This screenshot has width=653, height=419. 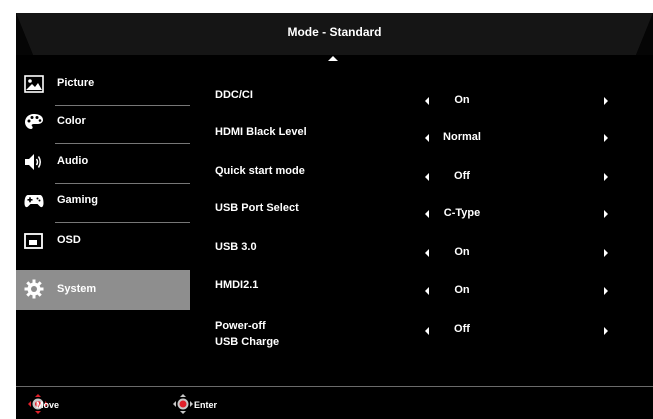 I want to click on setting-row-usb-3-0: USB 3.0 On, so click(x=429, y=245).